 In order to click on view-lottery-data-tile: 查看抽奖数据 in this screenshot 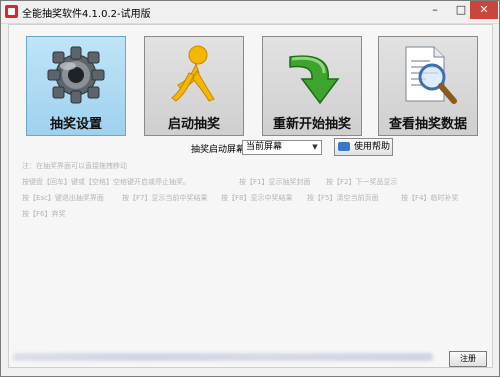, I will do `click(428, 86)`.